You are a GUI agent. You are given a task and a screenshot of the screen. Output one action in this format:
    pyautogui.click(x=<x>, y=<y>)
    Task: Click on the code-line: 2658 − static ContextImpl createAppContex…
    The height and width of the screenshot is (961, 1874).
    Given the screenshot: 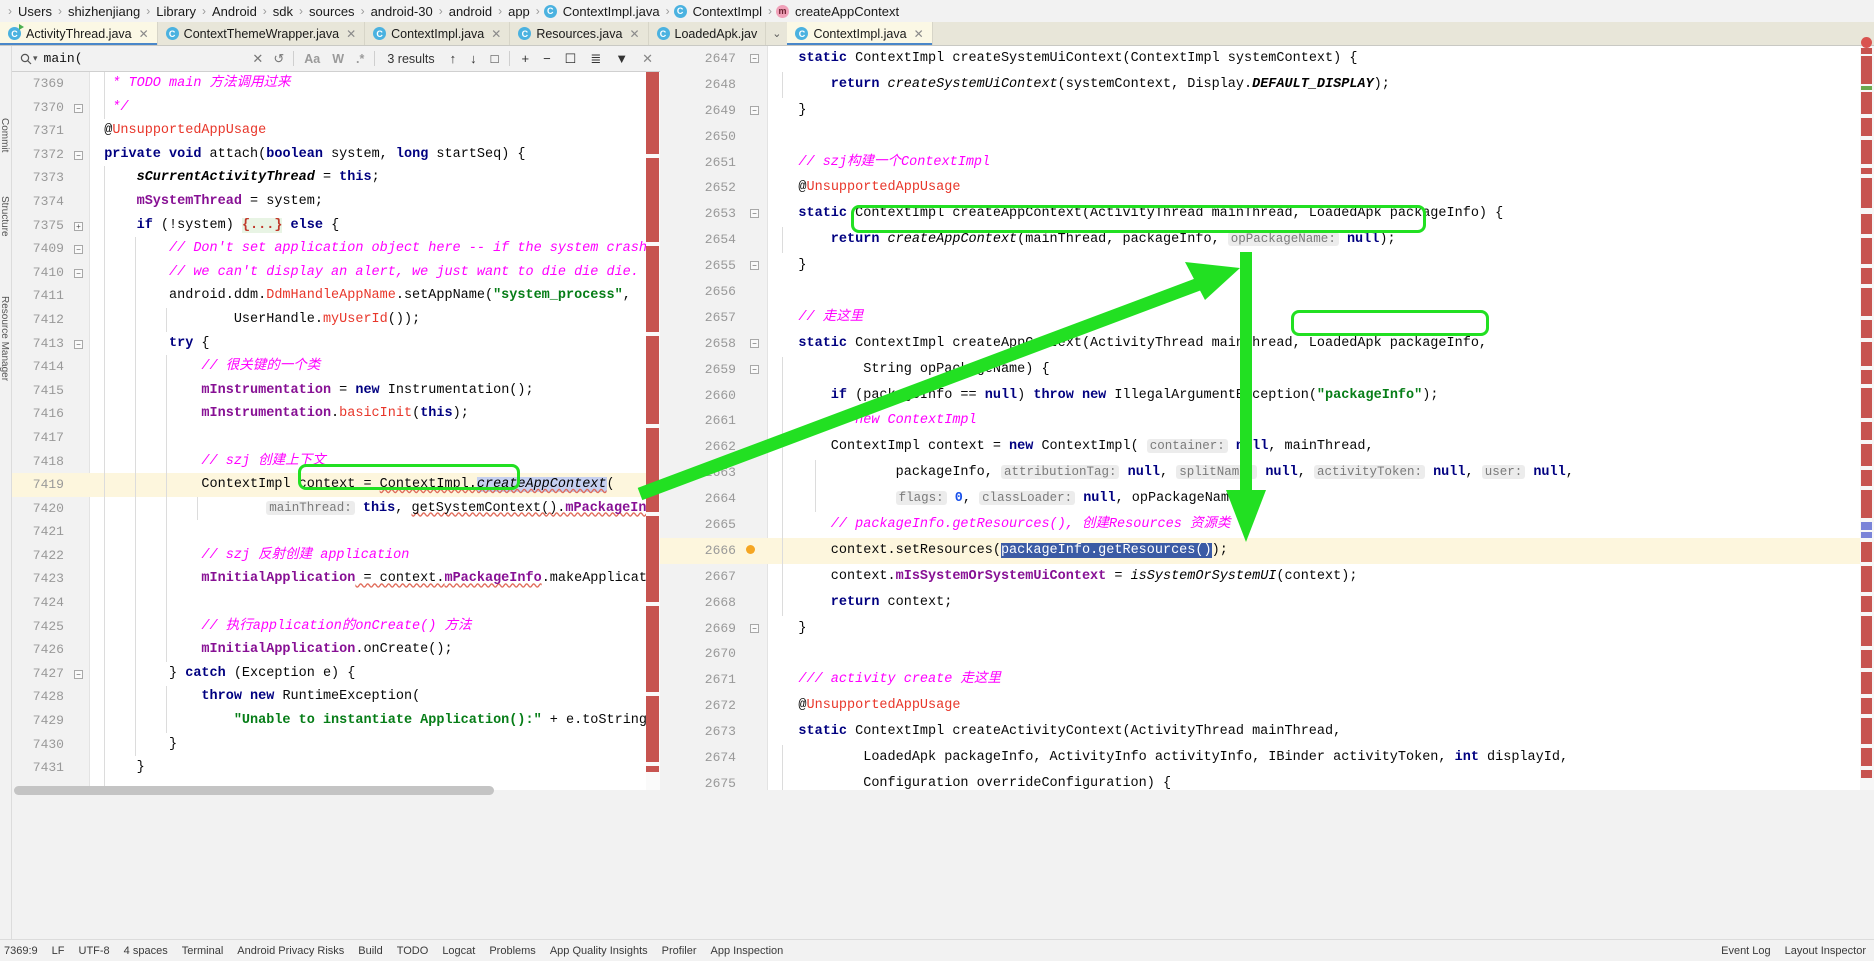 What is the action you would take?
    pyautogui.click(x=1267, y=344)
    